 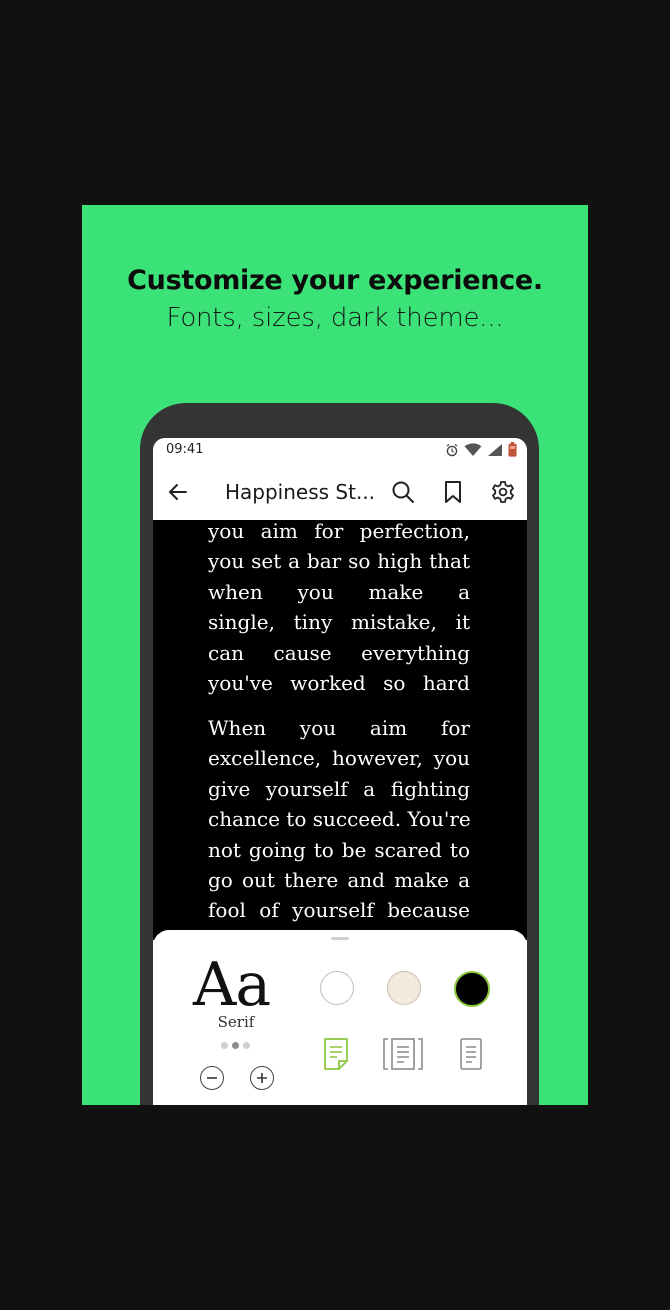 What do you see at coordinates (495, 452) in the screenshot?
I see `signal-icon` at bounding box center [495, 452].